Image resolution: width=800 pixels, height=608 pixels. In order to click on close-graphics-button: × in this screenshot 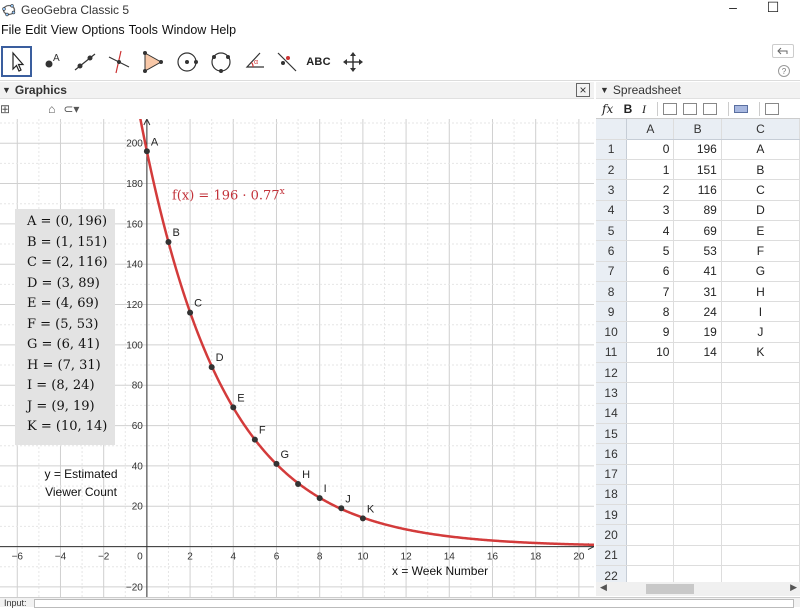, I will do `click(583, 90)`.